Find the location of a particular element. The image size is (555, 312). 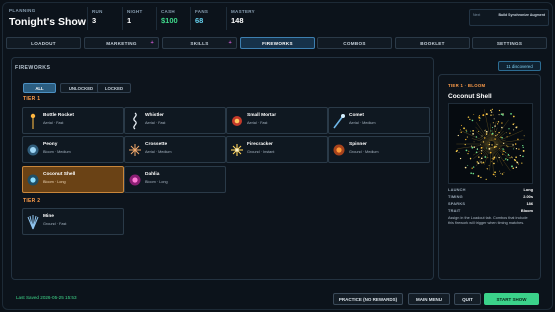

filter-label: ALL is located at coordinates (39, 88).